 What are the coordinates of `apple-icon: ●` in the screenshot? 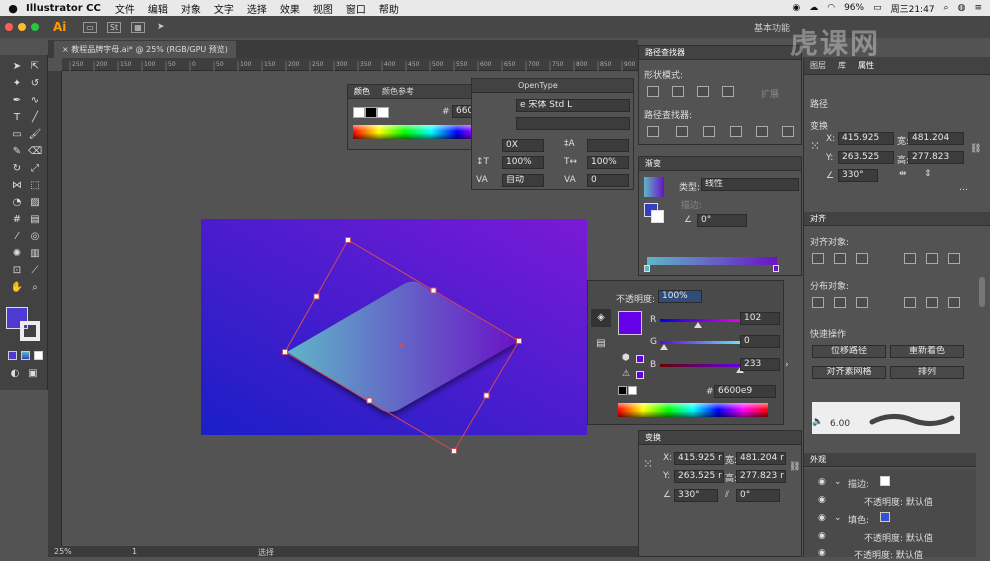 It's located at (13, 8).